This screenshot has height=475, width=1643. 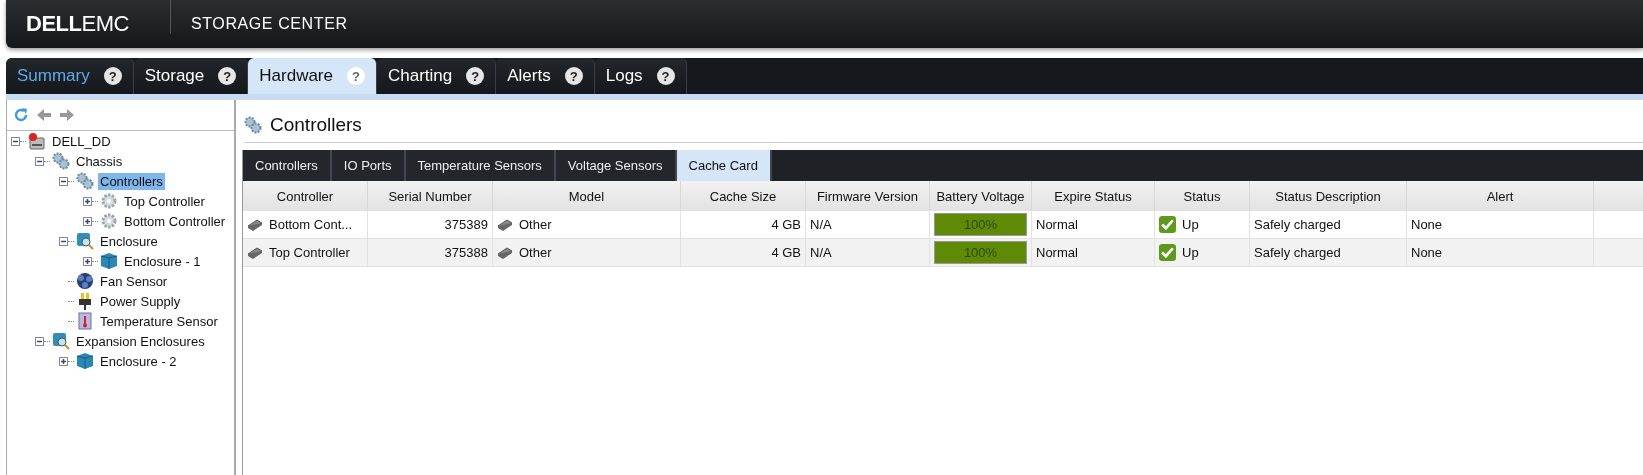 What do you see at coordinates (545, 76) in the screenshot?
I see `tab: Alerts ?` at bounding box center [545, 76].